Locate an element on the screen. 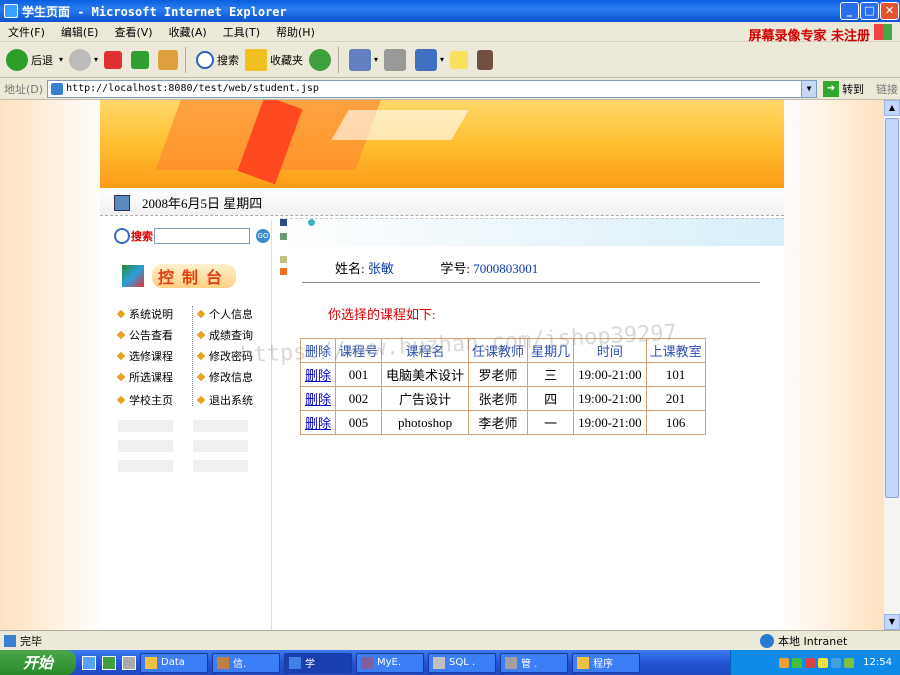  go-button: ➜ 转到 is located at coordinates (843, 88).